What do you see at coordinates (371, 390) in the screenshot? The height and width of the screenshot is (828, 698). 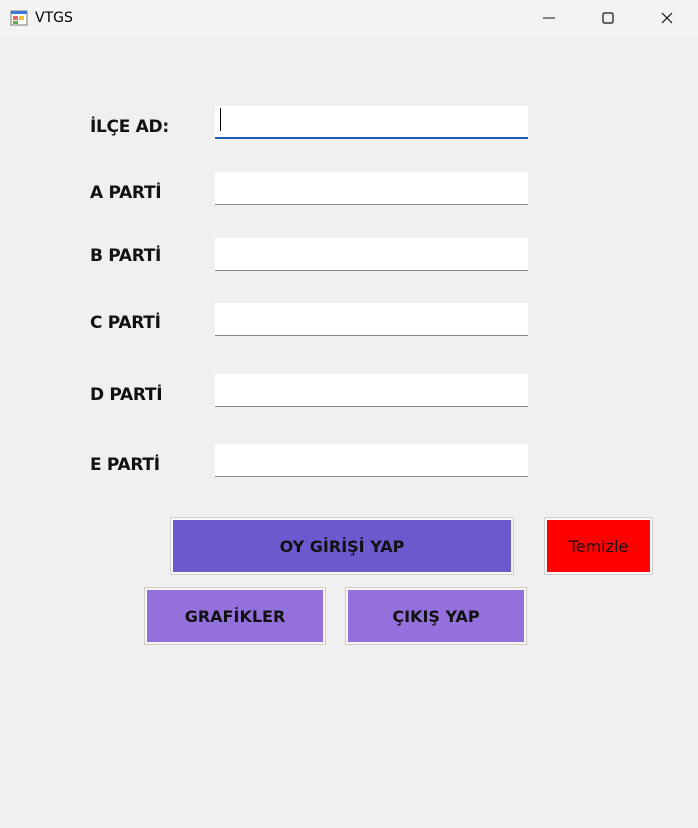 I see `d-parti-input` at bounding box center [371, 390].